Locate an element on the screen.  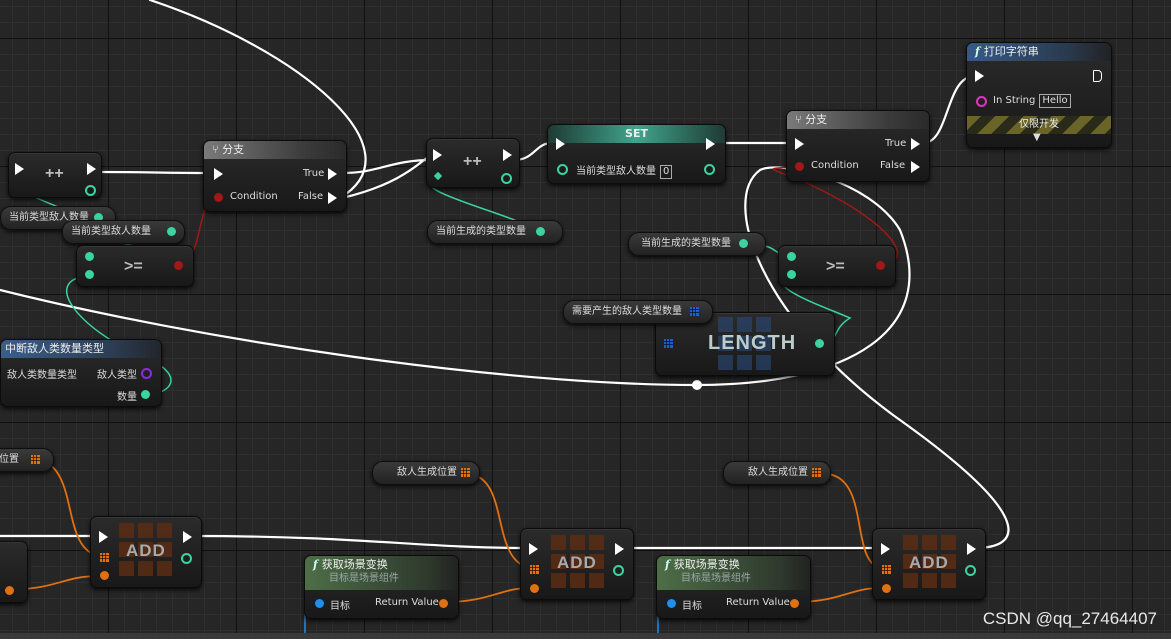
get-world-transform-node-a: f 获取场景变换 目标是场景组件 目标 Return Value is located at coordinates (381, 587).